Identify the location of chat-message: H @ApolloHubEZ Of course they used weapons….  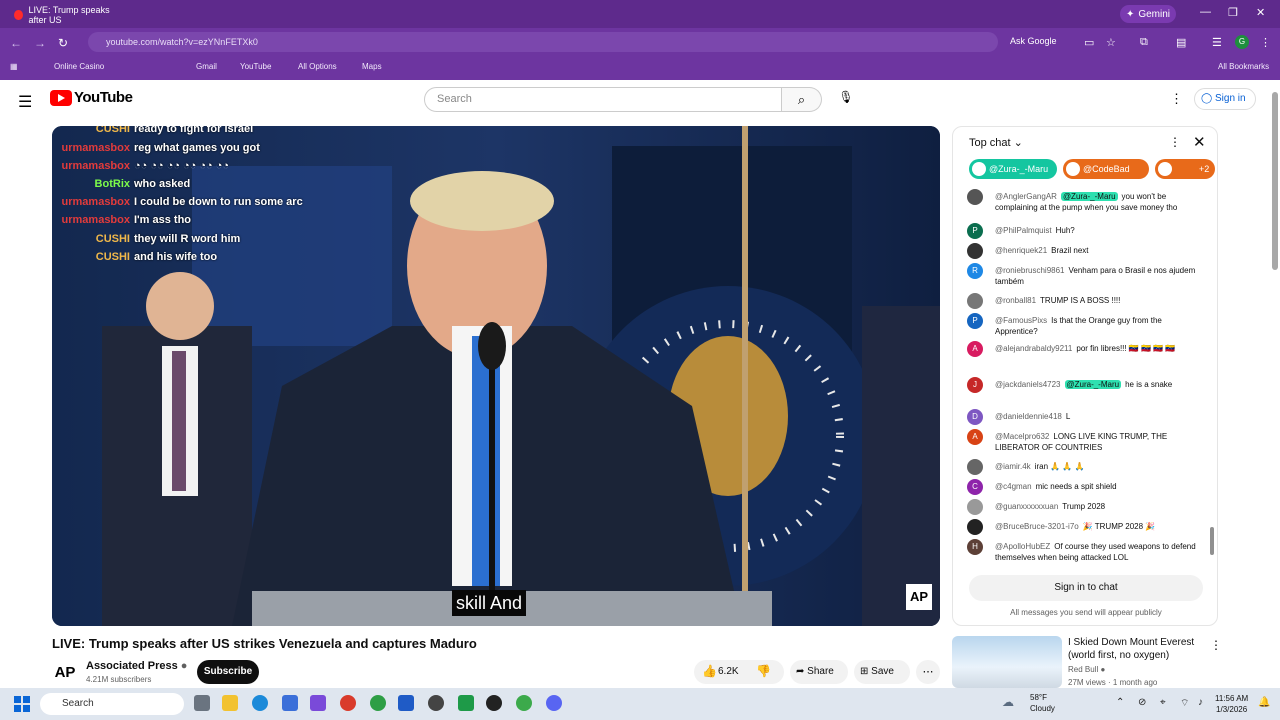
(1084, 552).